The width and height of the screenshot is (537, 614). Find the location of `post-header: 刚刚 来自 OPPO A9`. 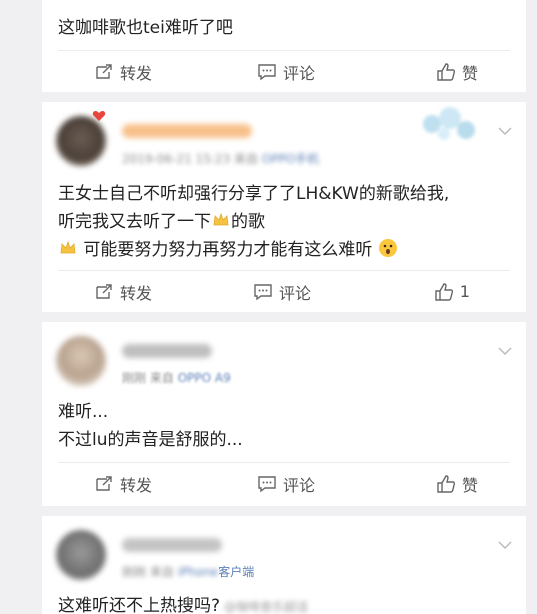

post-header: 刚刚 来自 OPPO A9 is located at coordinates (284, 357).